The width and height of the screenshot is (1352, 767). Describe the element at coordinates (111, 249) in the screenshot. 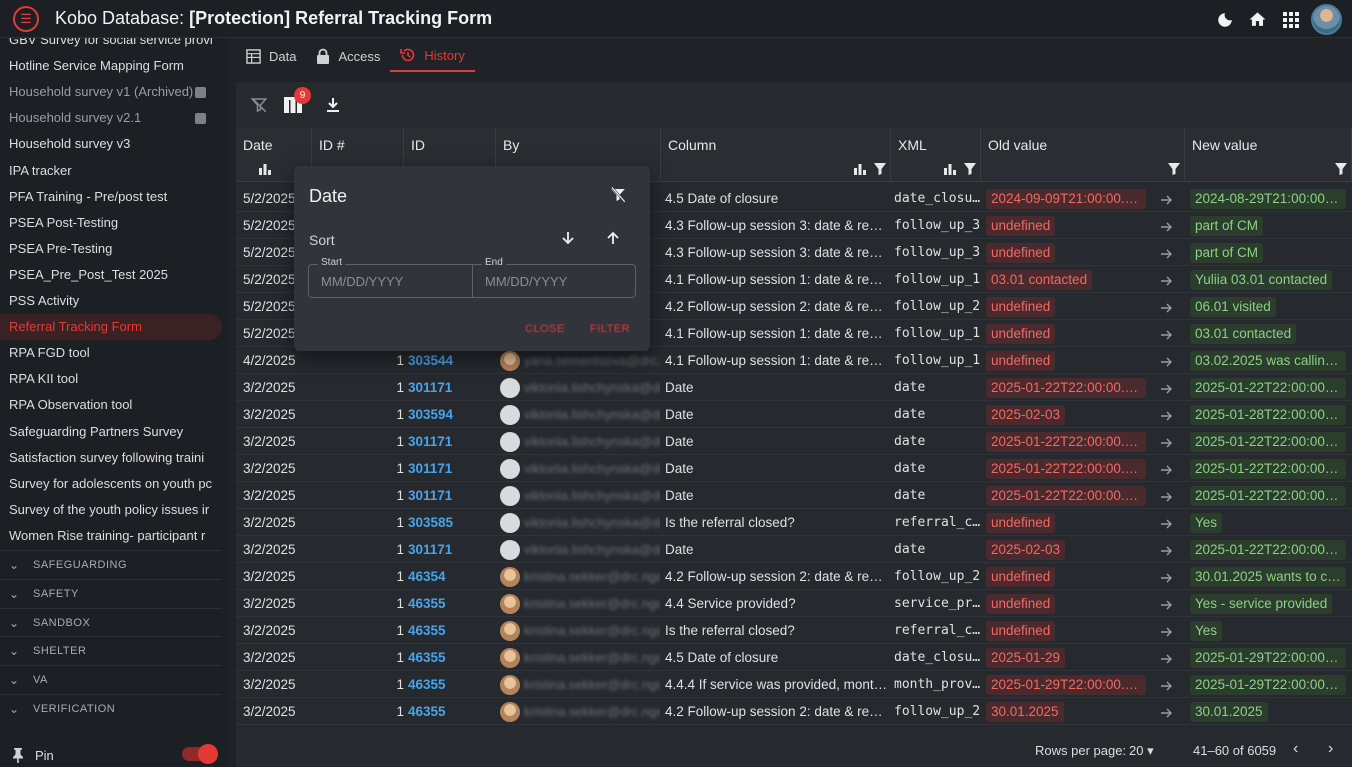

I see `sidebar-form-item: PSEA Pre-Testing` at that location.